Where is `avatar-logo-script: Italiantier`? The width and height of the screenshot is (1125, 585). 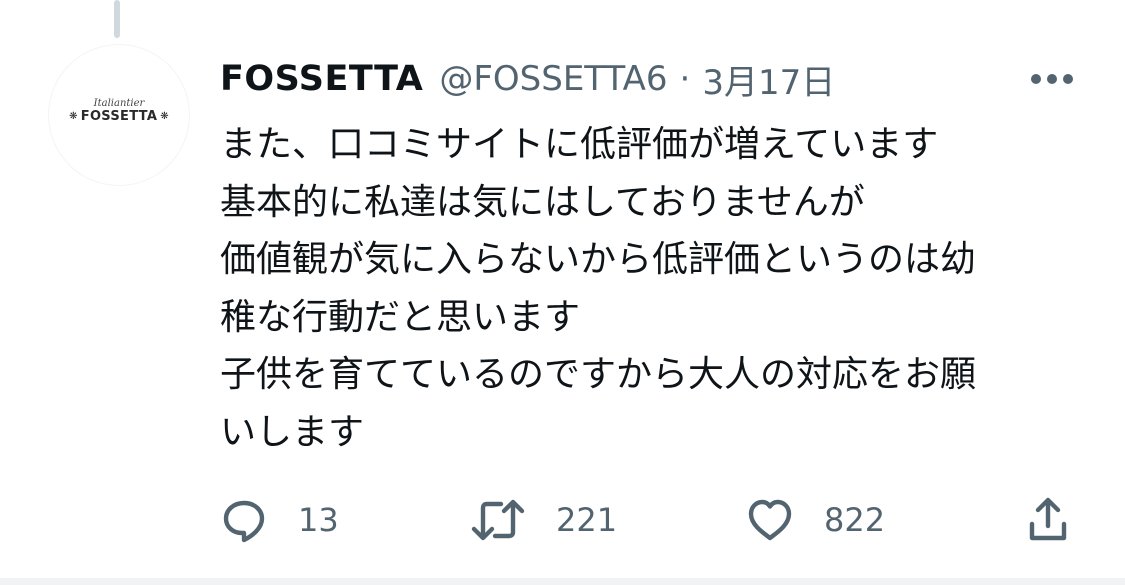 avatar-logo-script: Italiantier is located at coordinates (119, 103).